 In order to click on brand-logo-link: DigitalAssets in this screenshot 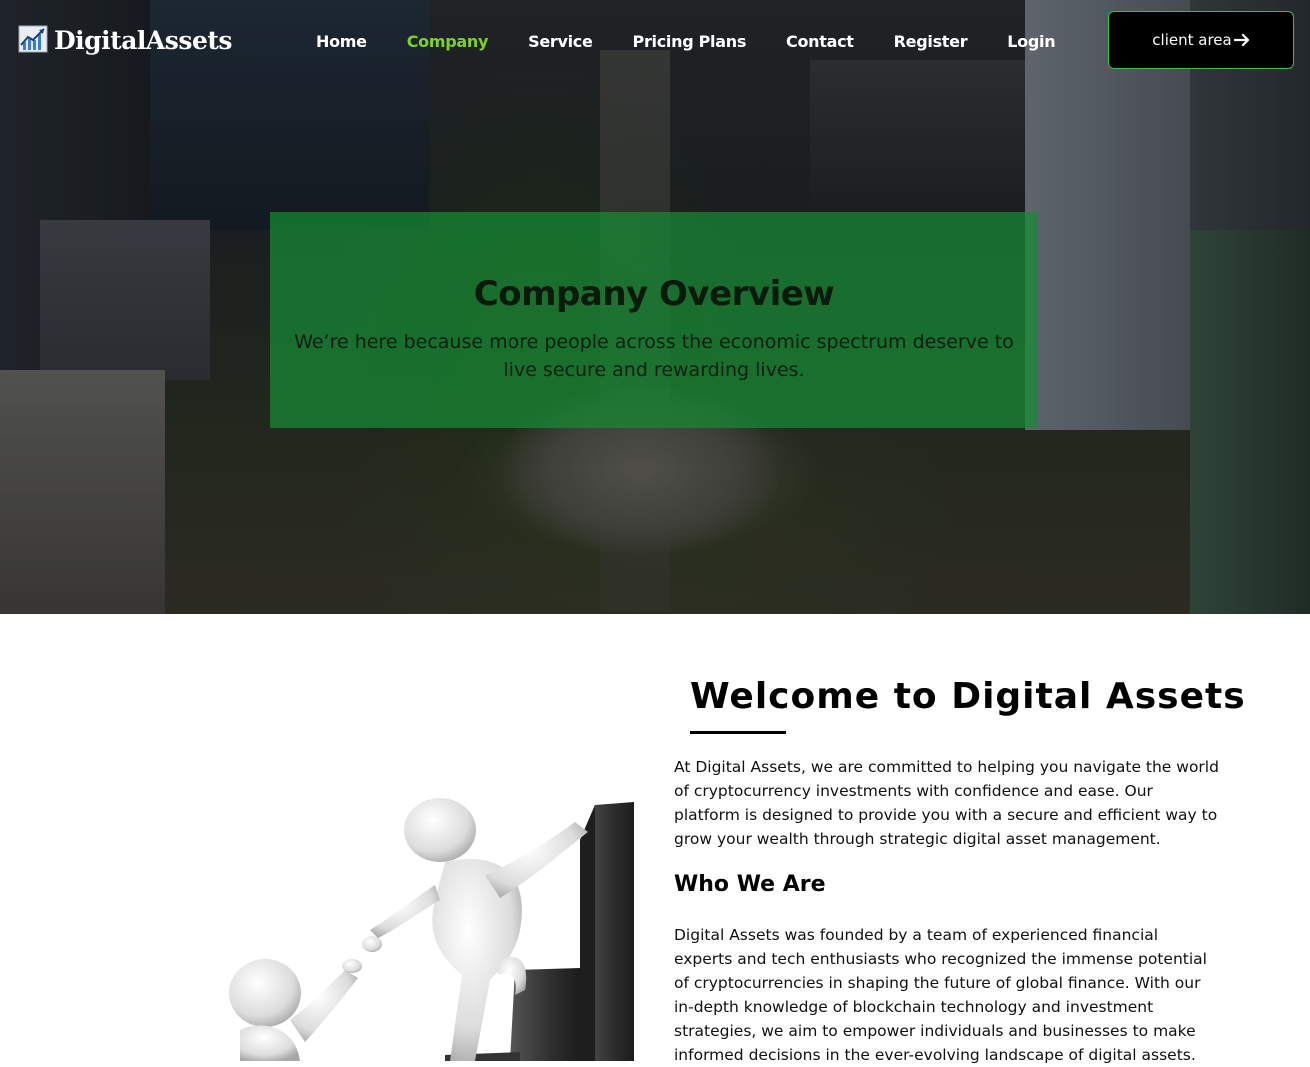, I will do `click(125, 40)`.